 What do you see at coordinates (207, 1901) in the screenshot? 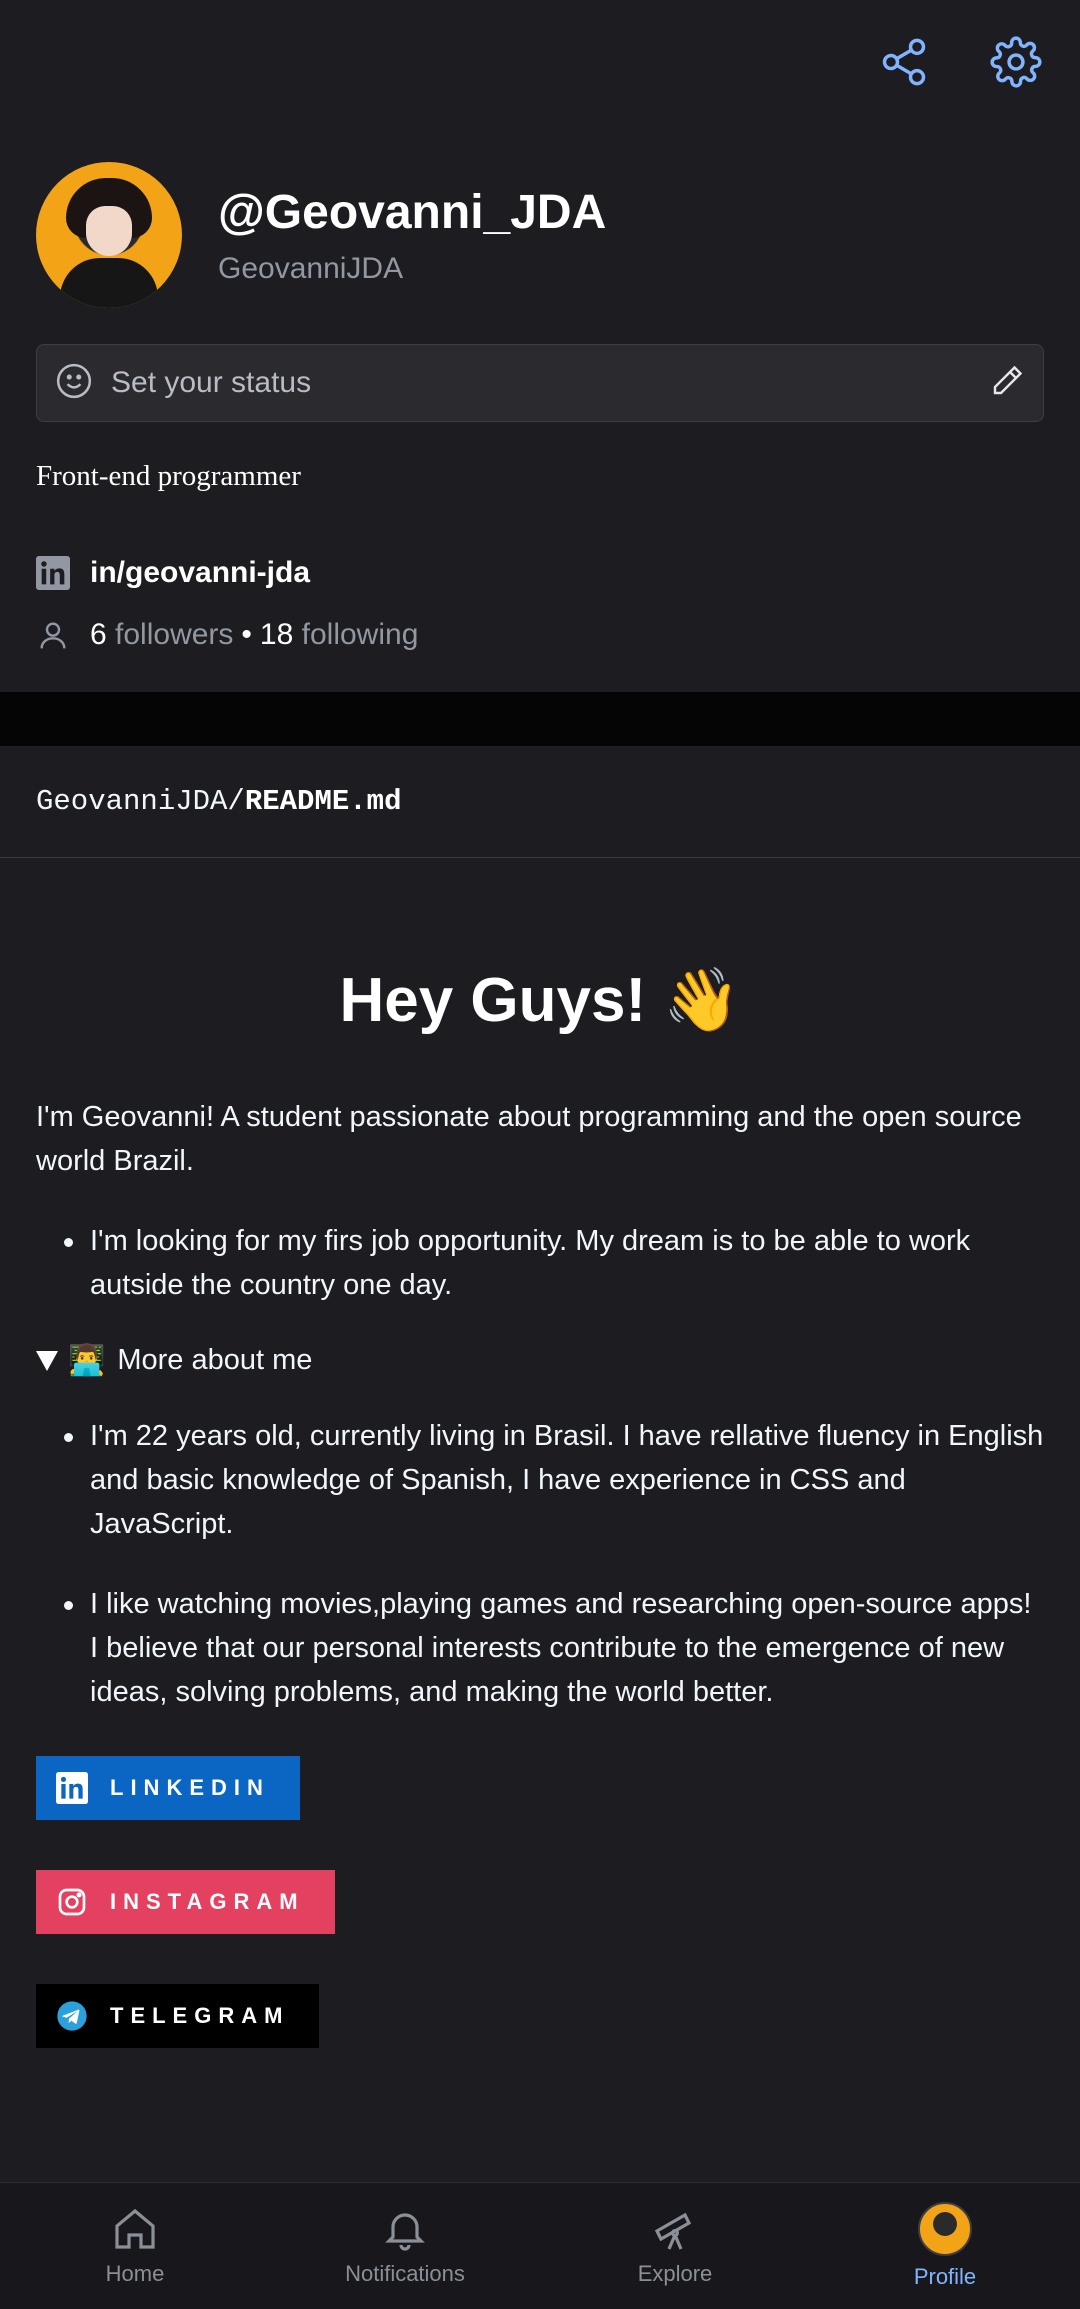
I see `badge-label: INSTAGRAM` at bounding box center [207, 1901].